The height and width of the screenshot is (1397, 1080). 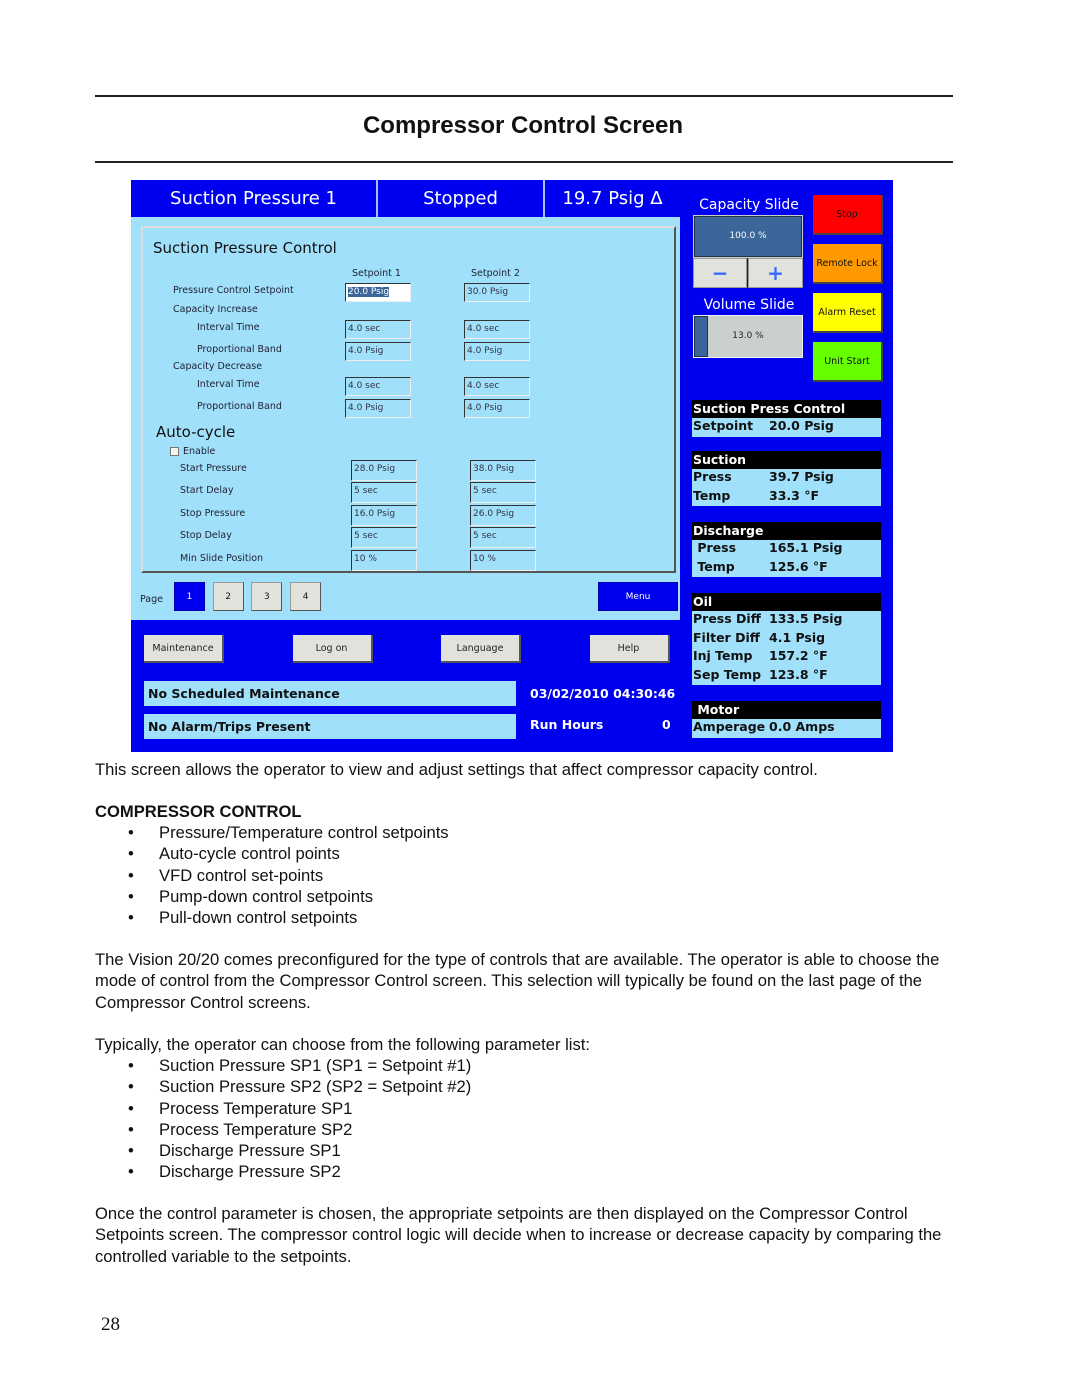 I want to click on page-button-1: 1, so click(x=189, y=596).